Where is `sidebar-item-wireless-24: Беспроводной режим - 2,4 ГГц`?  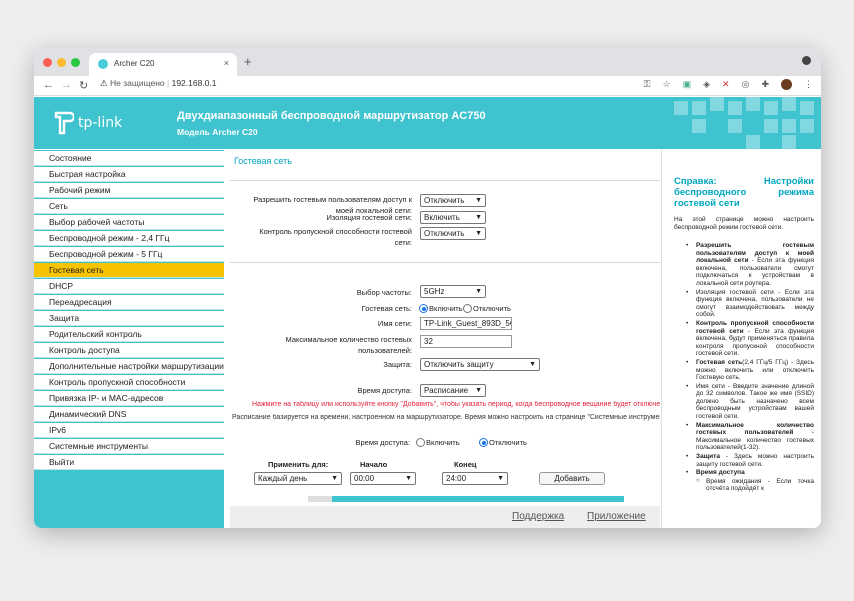 sidebar-item-wireless-24: Беспроводной режим - 2,4 ГГц is located at coordinates (129, 238).